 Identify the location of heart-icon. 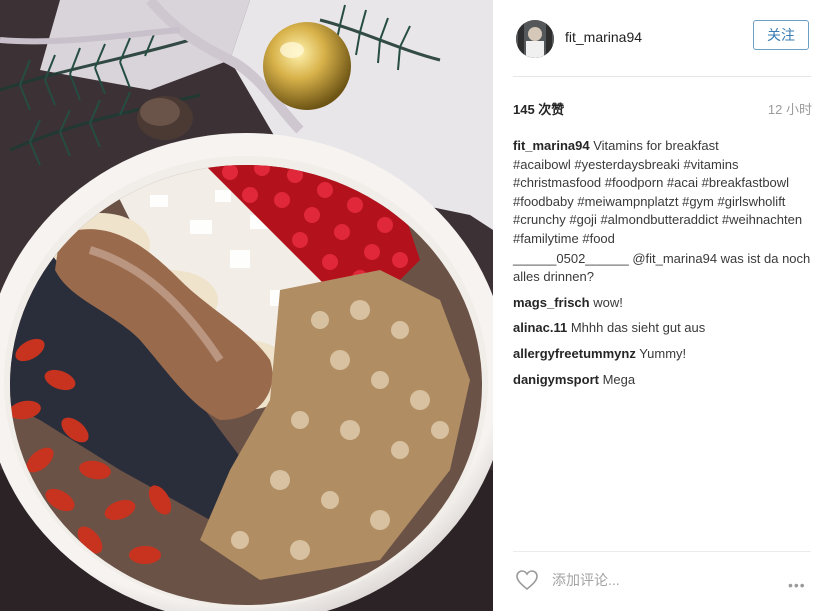
(527, 582).